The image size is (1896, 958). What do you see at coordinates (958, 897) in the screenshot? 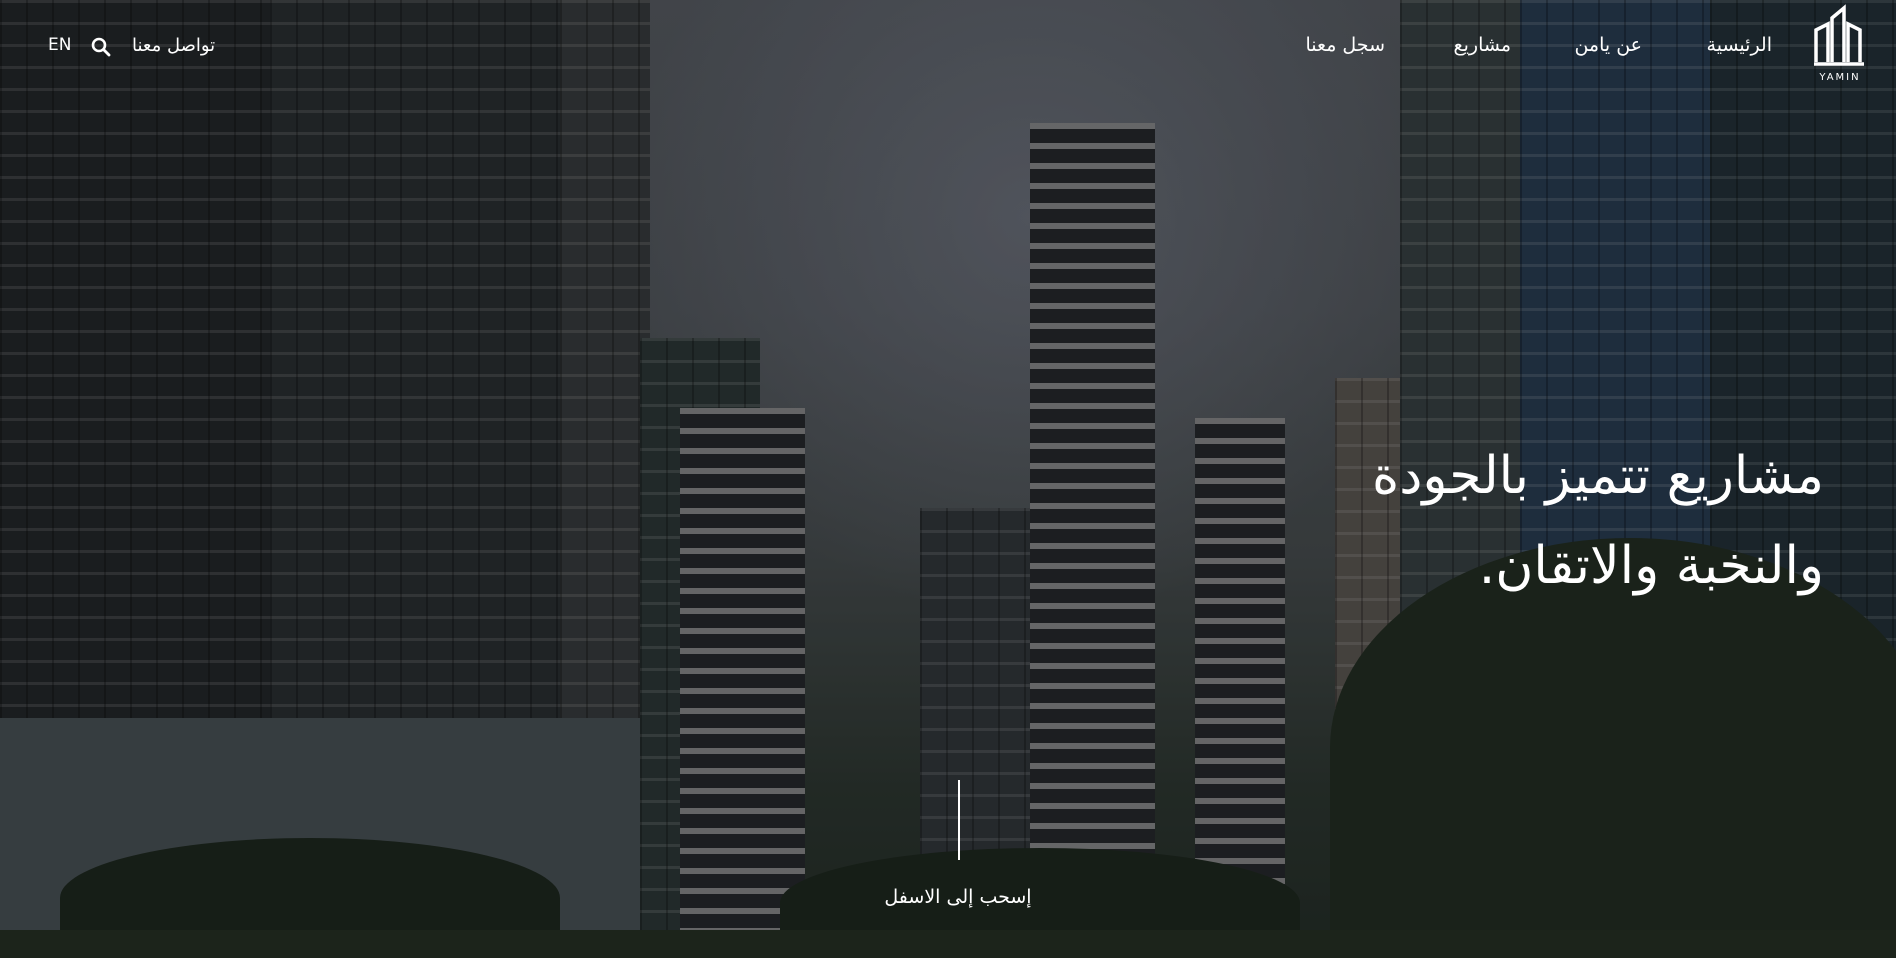
I see `scroll-down-label: إسحب إلى الاسفل` at bounding box center [958, 897].